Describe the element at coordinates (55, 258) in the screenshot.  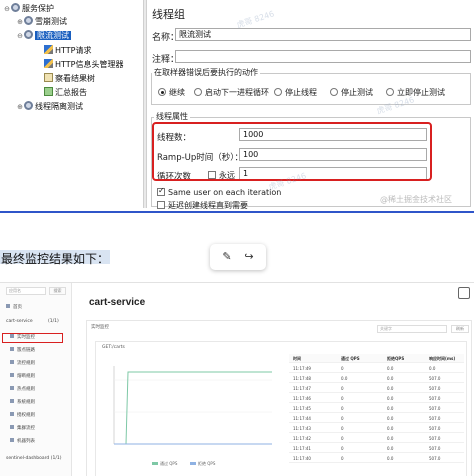
I see `caption-text: 最终监控结果如下：` at that location.